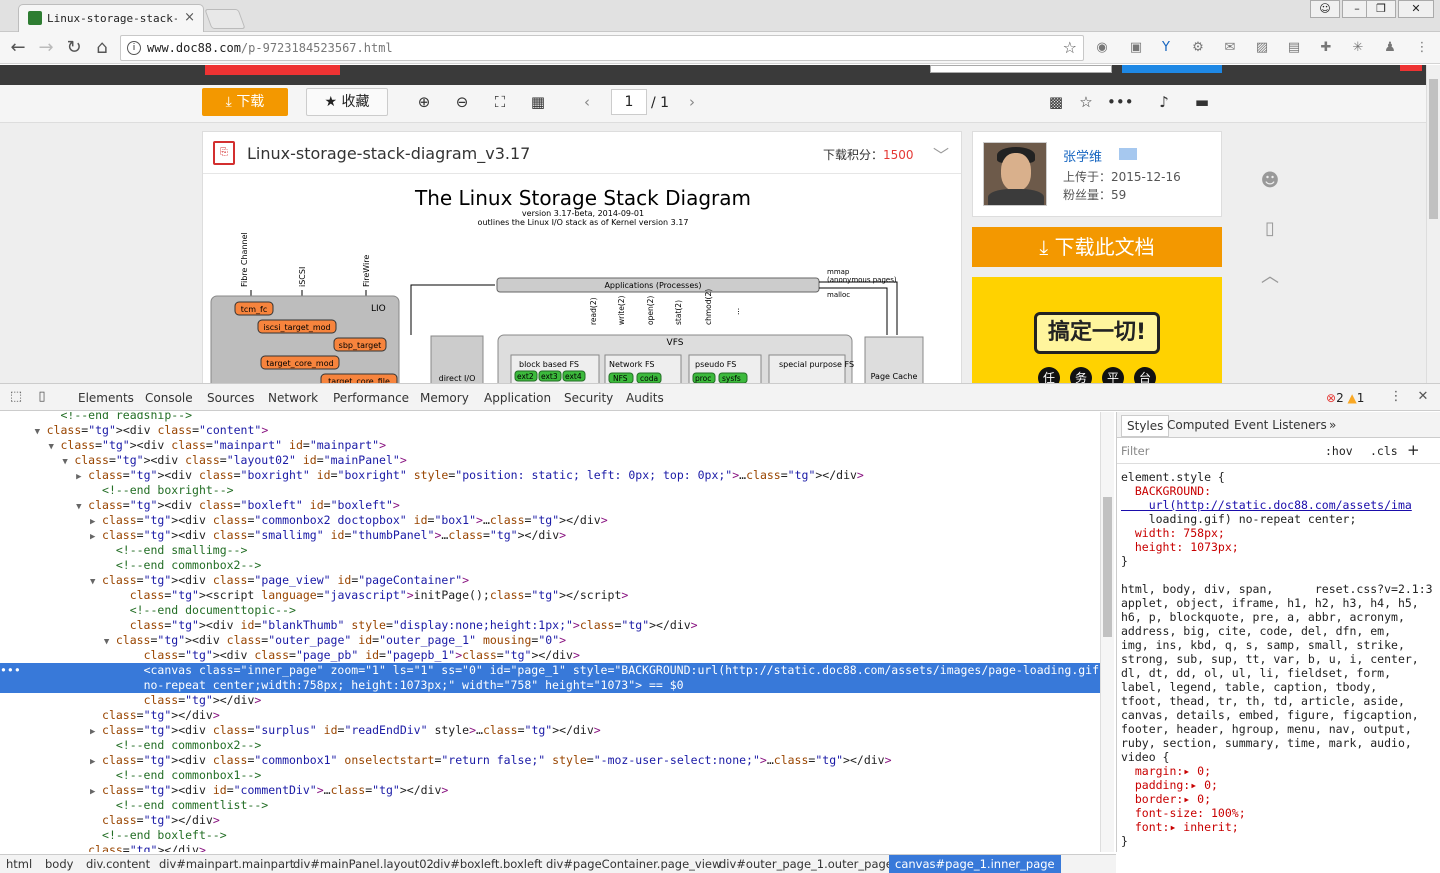  What do you see at coordinates (1396, 397) in the screenshot?
I see `devtools-menu-icon: ⋮` at bounding box center [1396, 397].